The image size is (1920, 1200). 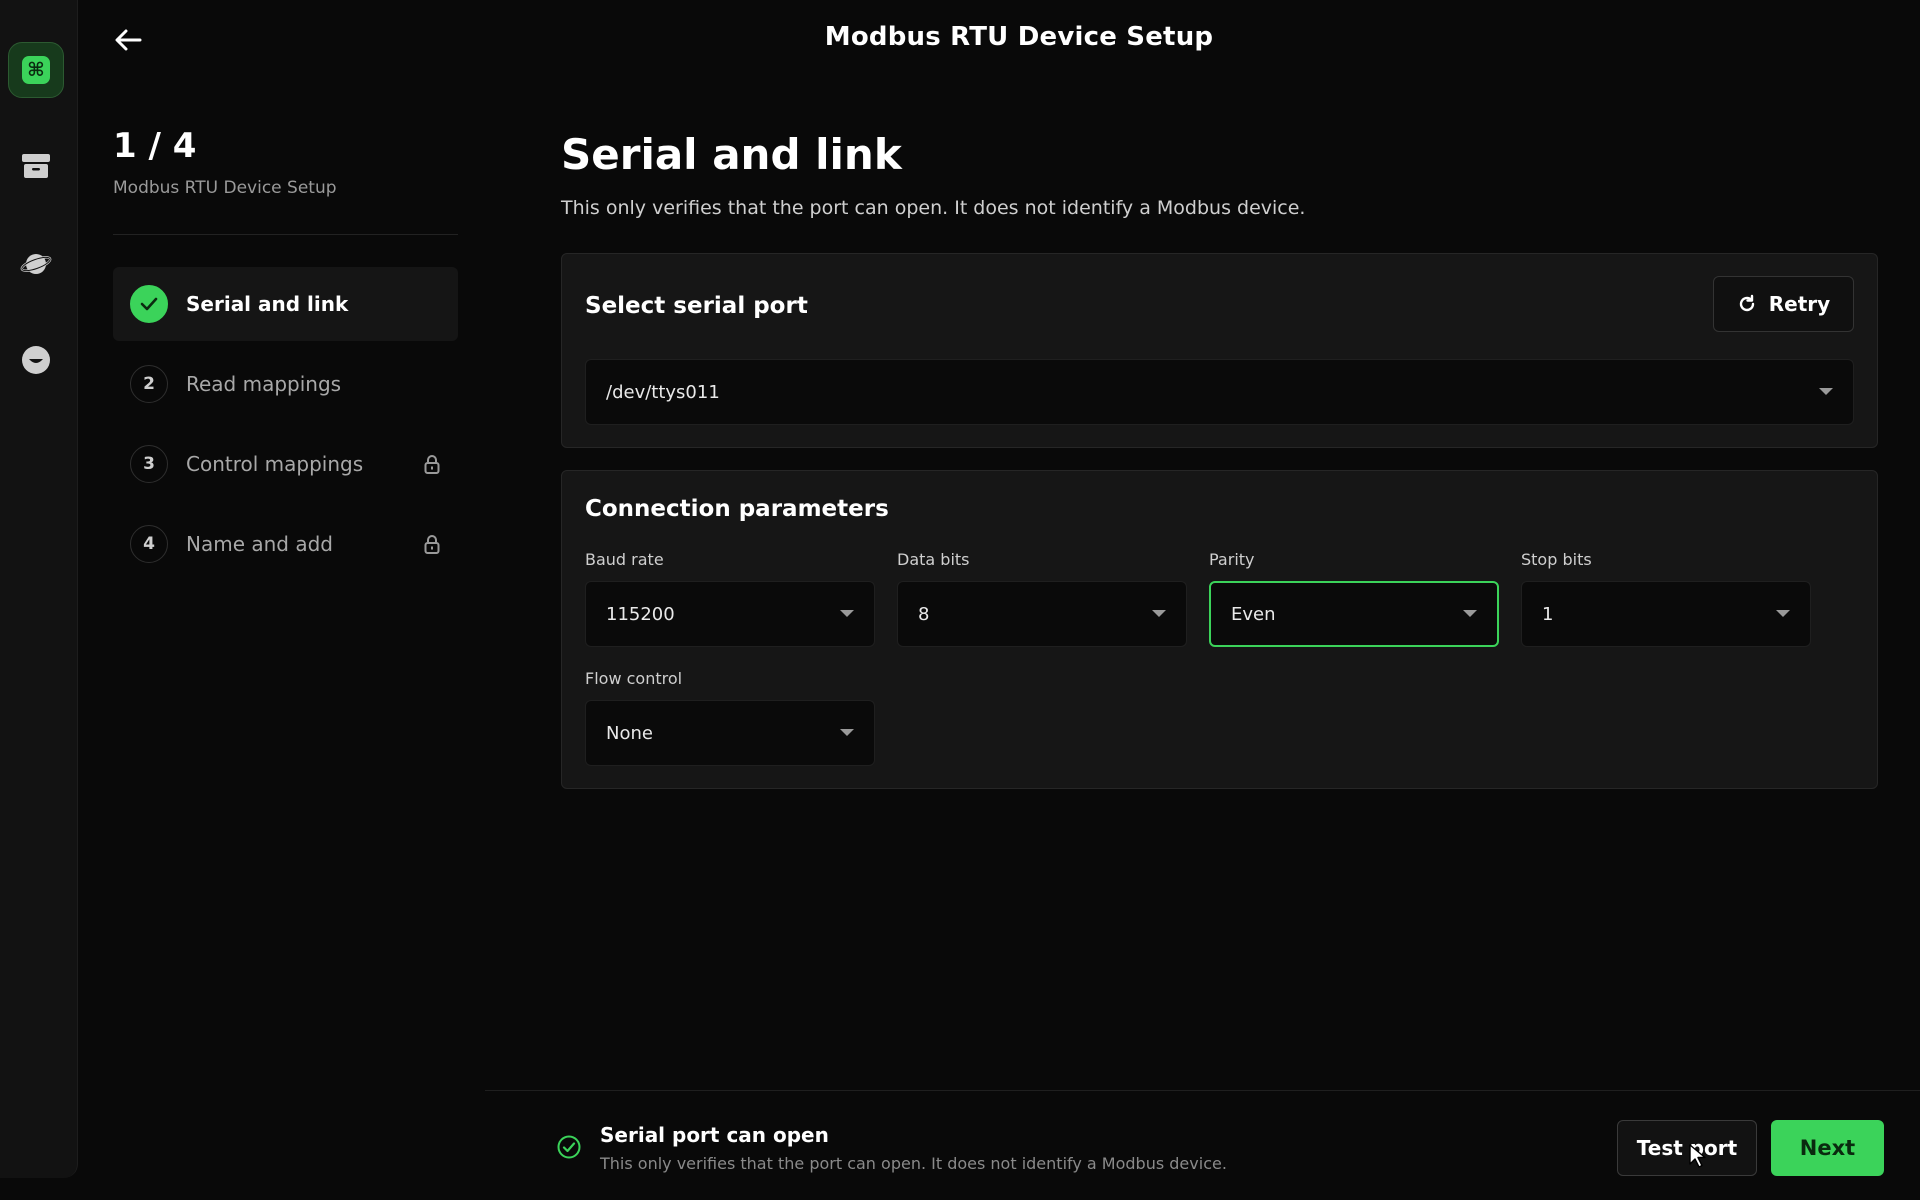 What do you see at coordinates (569, 1147) in the screenshot?
I see `check-circle-icon` at bounding box center [569, 1147].